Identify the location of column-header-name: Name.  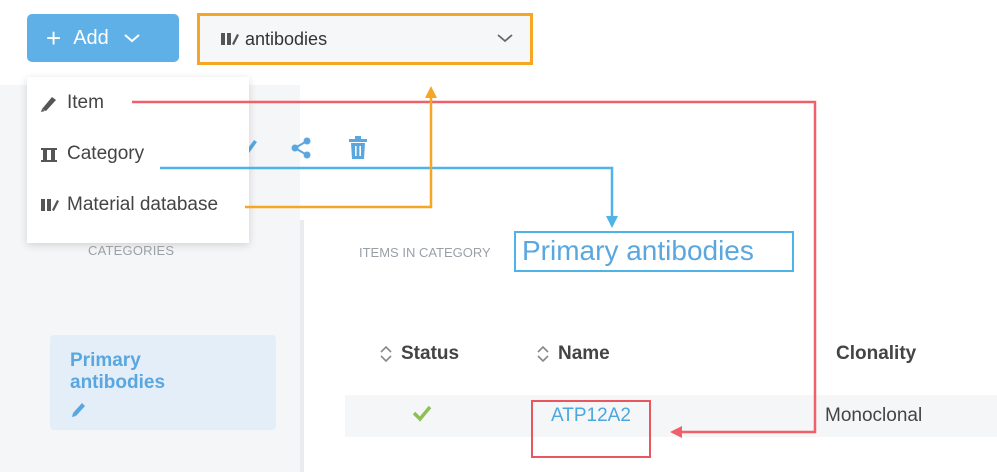
(572, 354).